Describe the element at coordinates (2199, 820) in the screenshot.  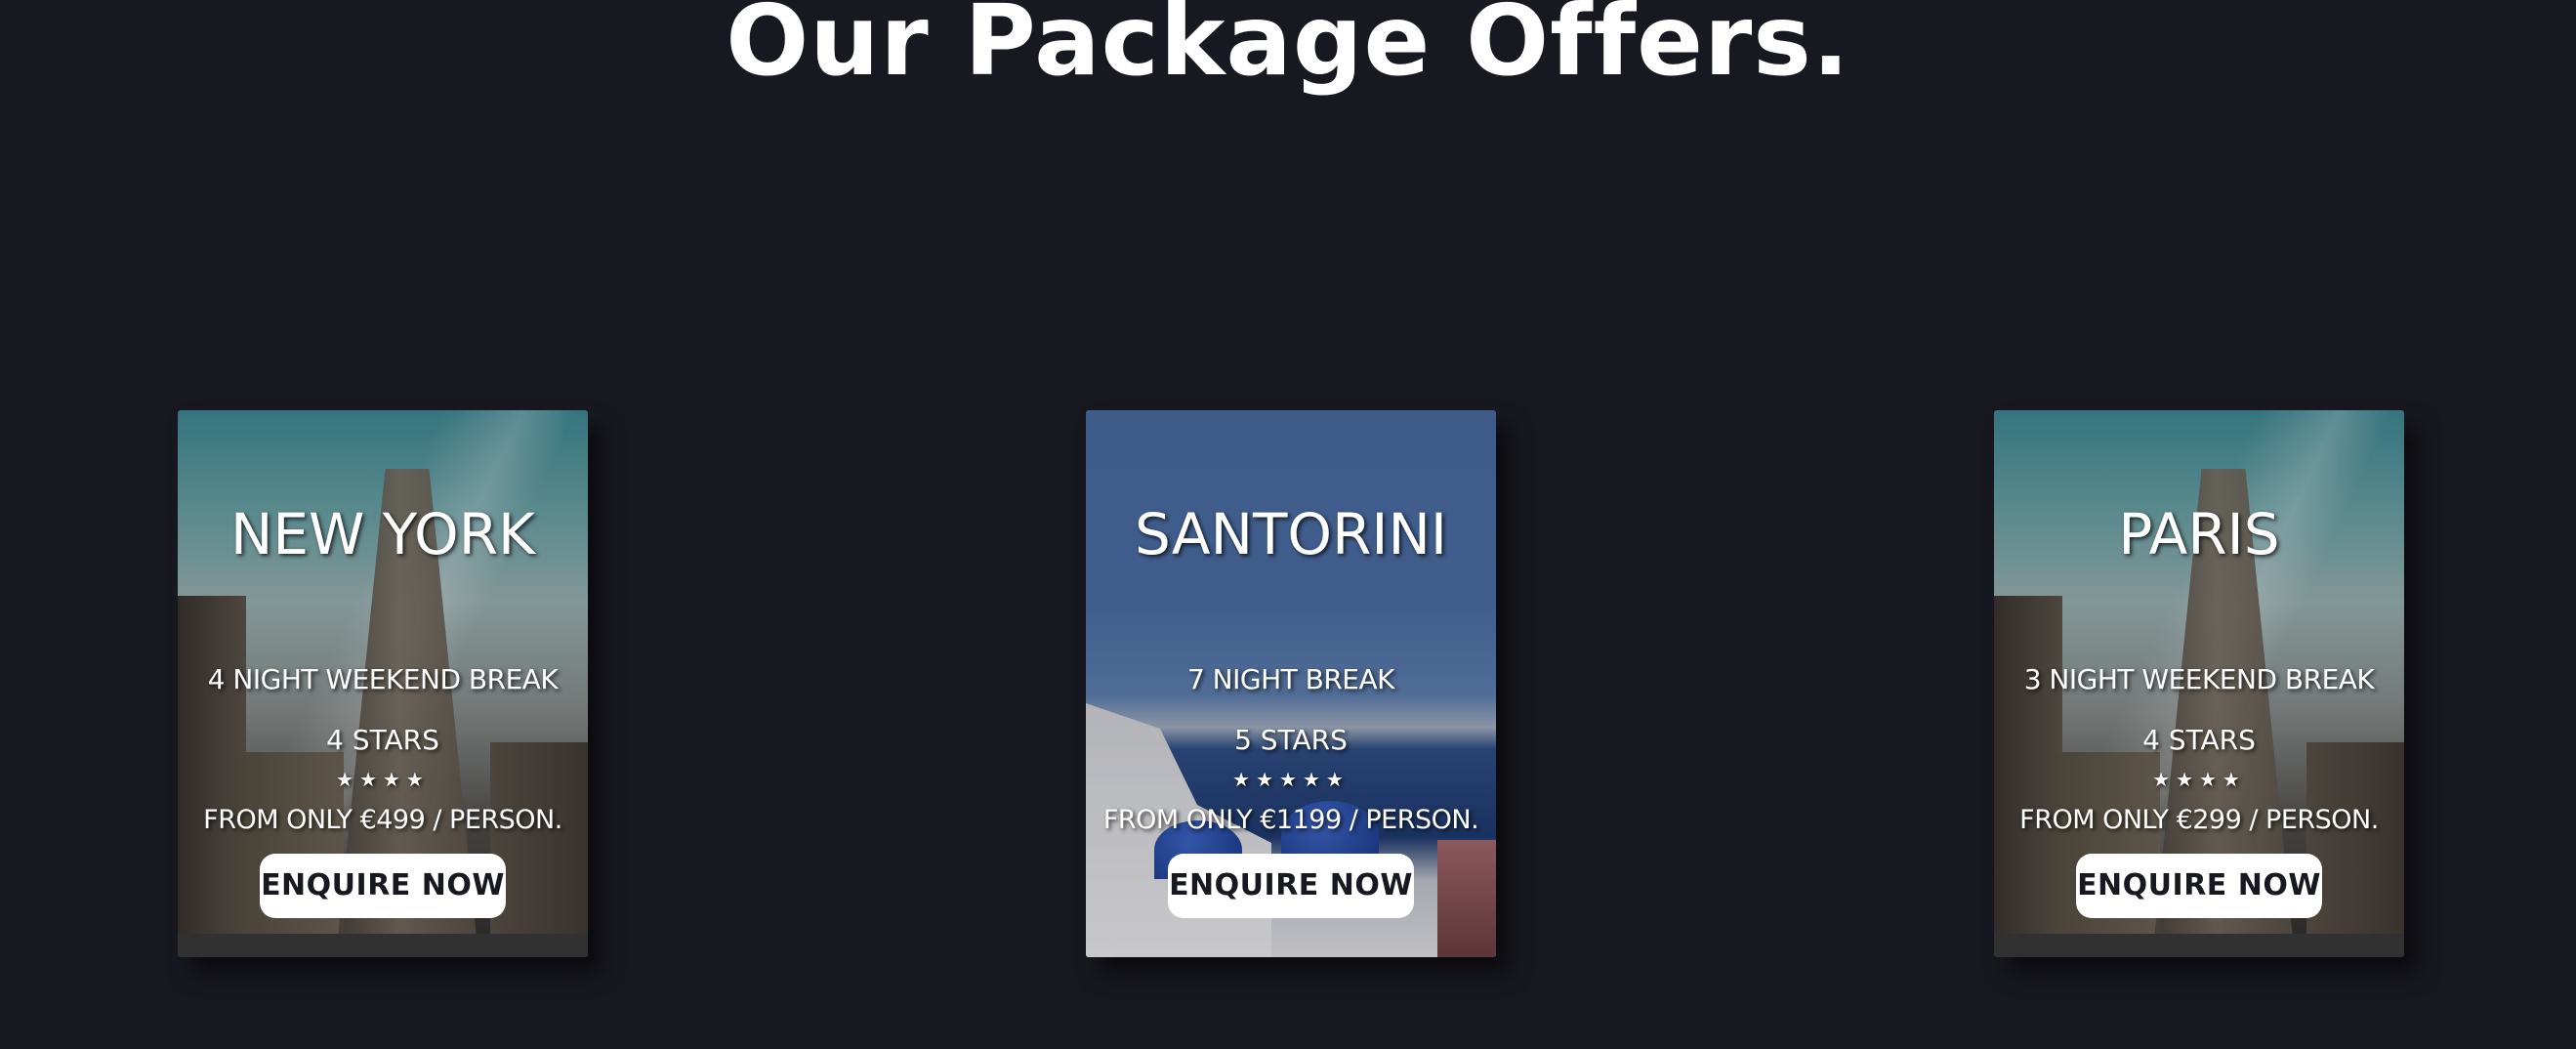
I see `card-price: FROM ONLY €299 / PERSON.` at that location.